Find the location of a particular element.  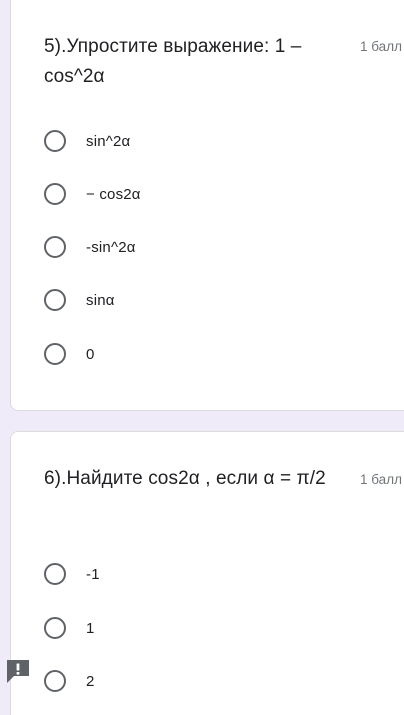

report-problem-icon-glyph is located at coordinates (18, 671).